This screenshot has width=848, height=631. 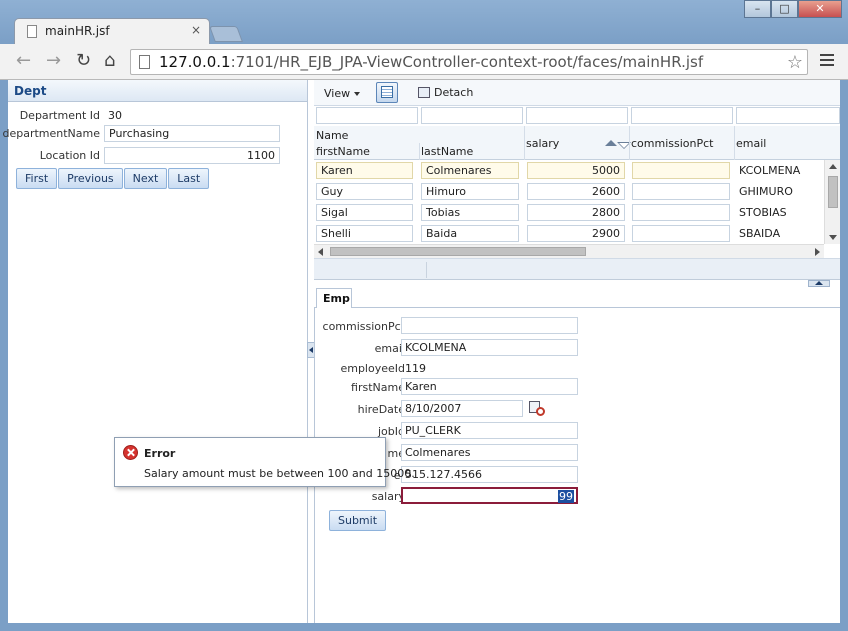 What do you see at coordinates (576, 191) in the screenshot?
I see `cell-salary: 2600` at bounding box center [576, 191].